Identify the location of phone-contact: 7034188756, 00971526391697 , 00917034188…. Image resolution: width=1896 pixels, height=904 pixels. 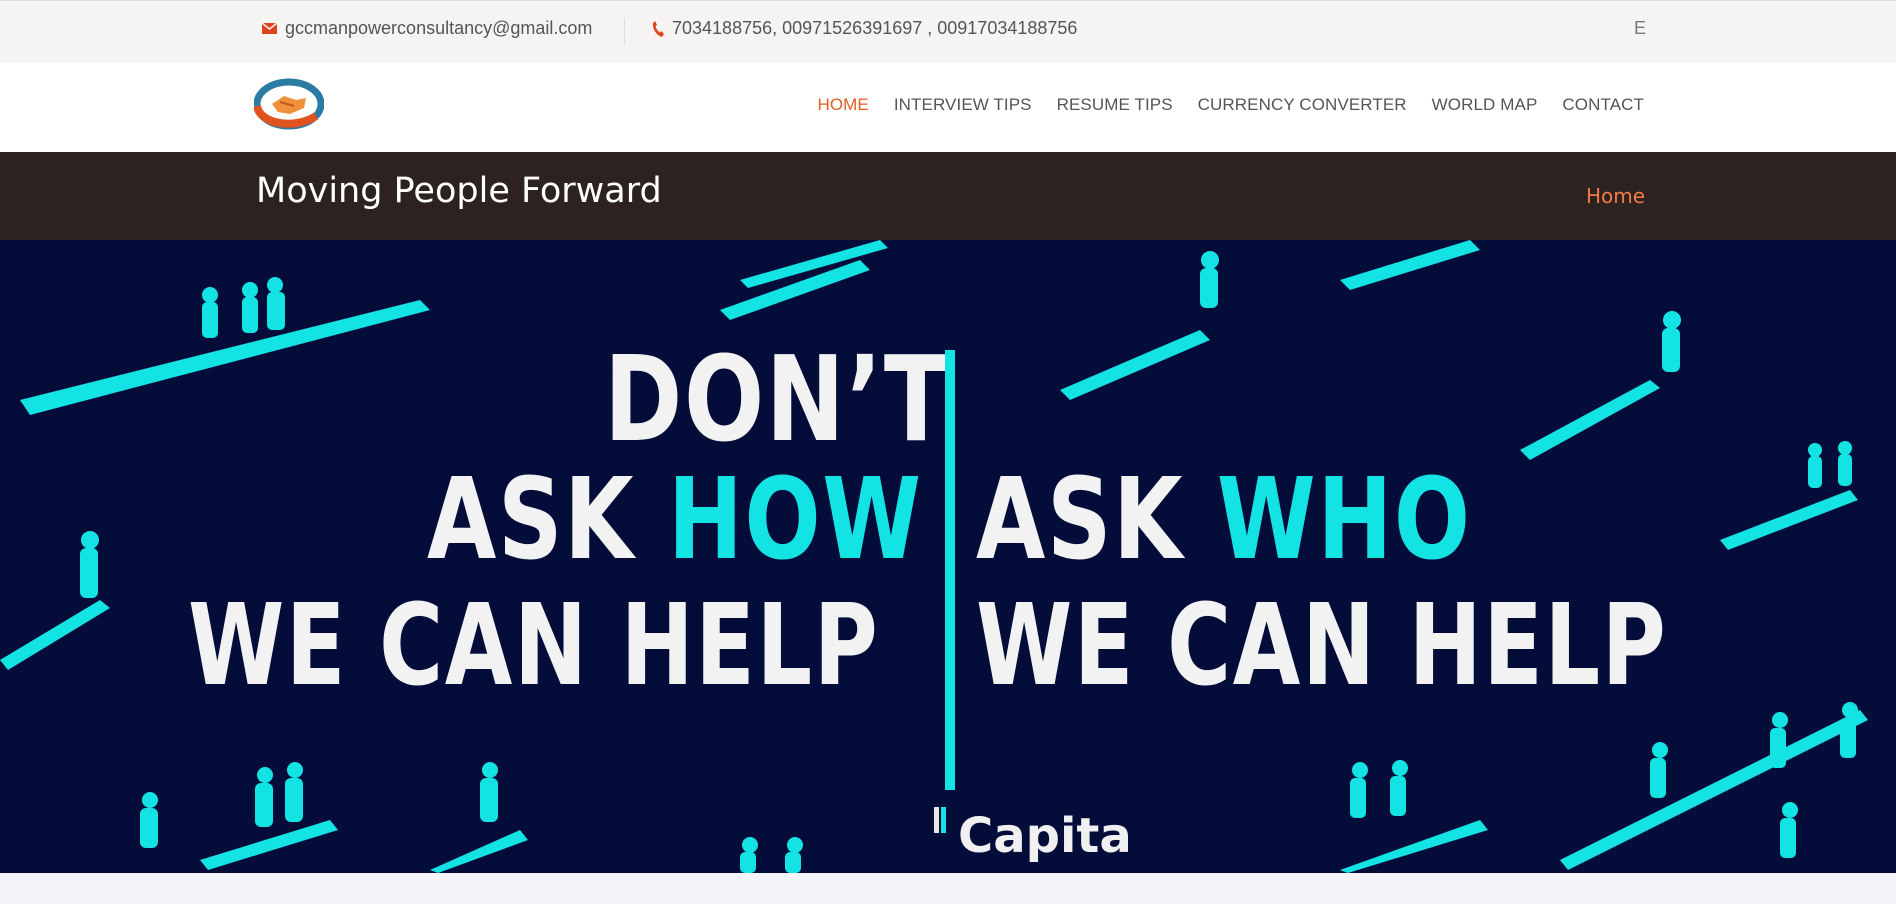
(864, 28).